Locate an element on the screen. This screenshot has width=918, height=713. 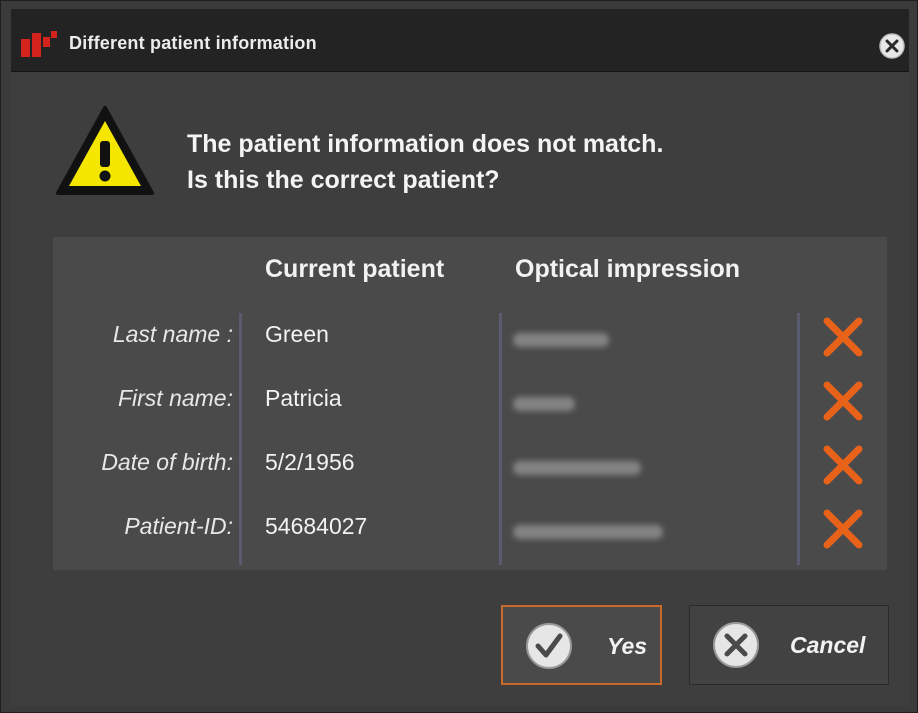
message-line-2: Is this the correct patient? is located at coordinates (343, 180).